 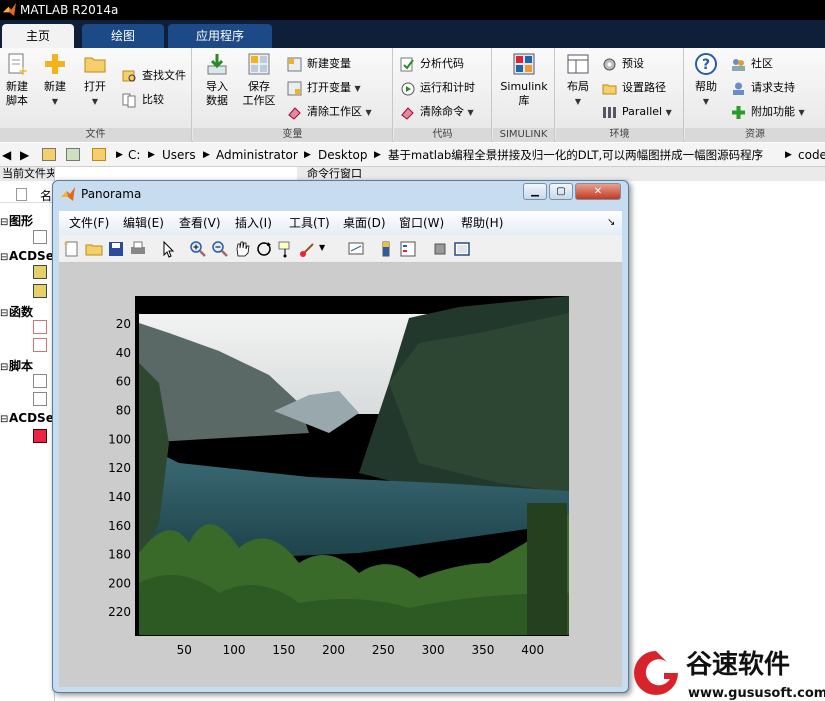 I want to click on menu-insert: 插入(I), so click(x=253, y=223).